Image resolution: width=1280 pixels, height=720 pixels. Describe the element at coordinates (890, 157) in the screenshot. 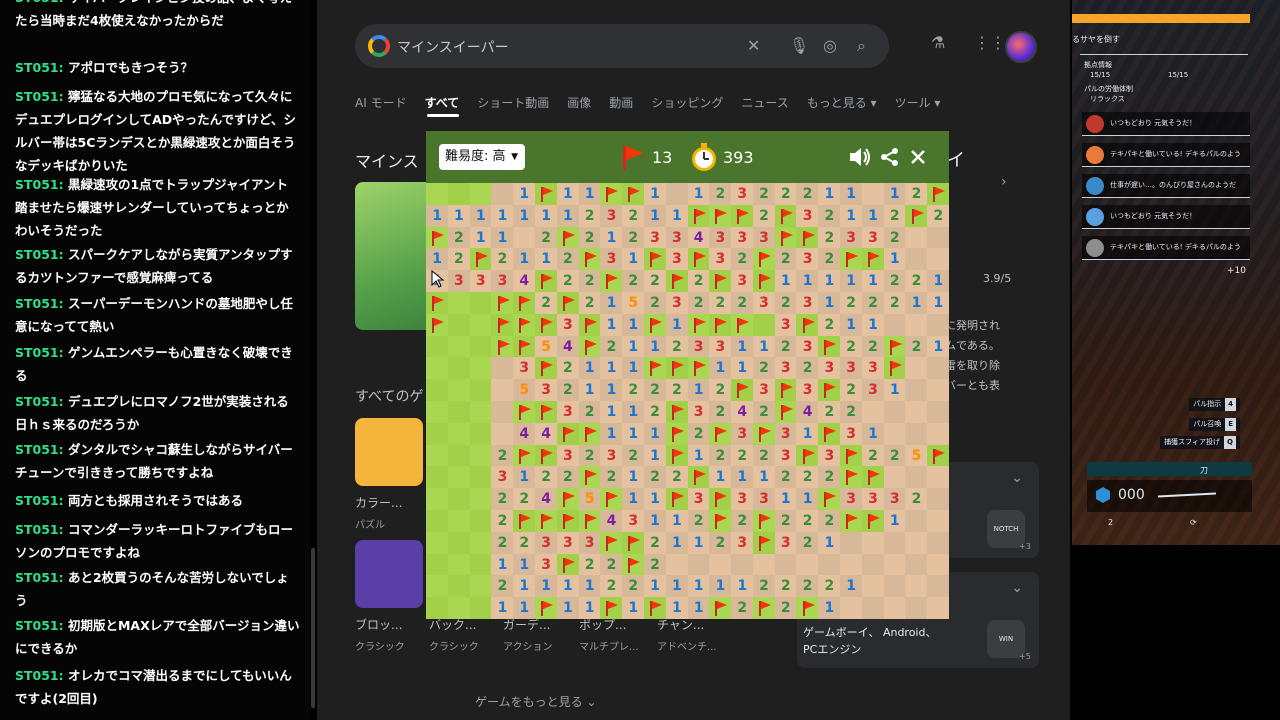

I see `share-icon` at that location.